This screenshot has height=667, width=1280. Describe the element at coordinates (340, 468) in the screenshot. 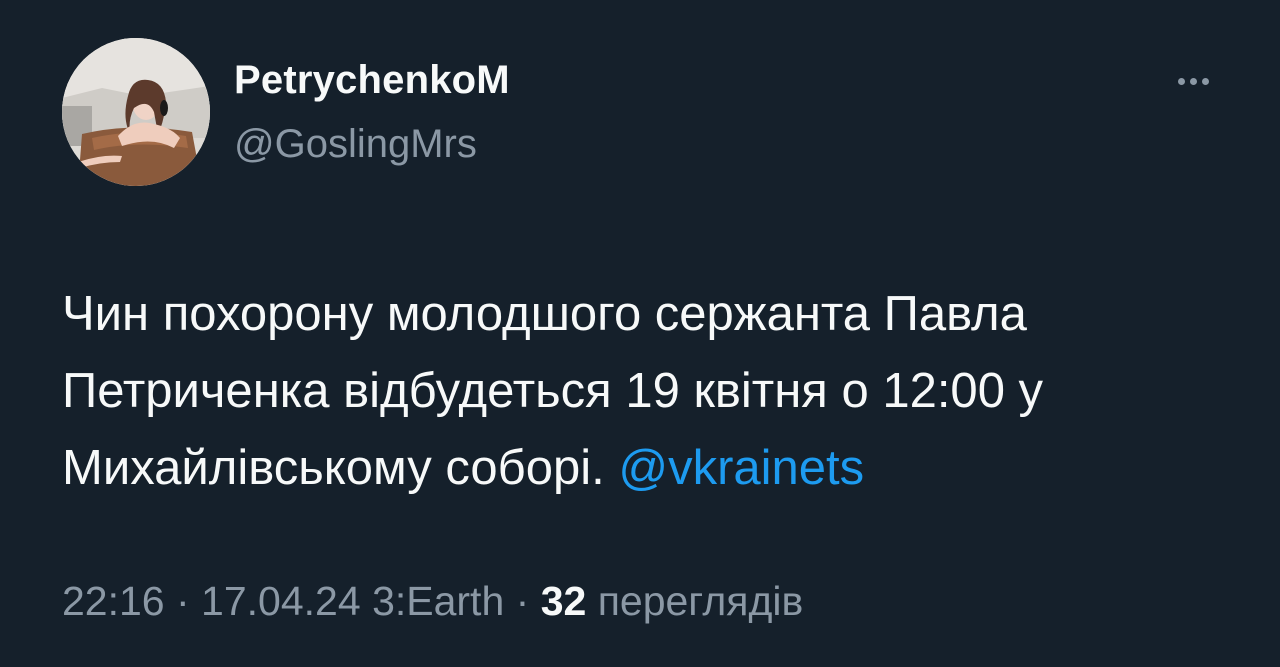

I see `tweet-text-segment: Михайлівському соборі.` at that location.